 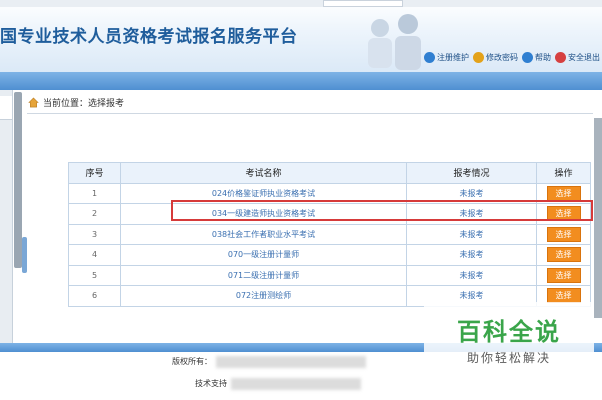 I want to click on nav-bar, so click(x=301, y=81).